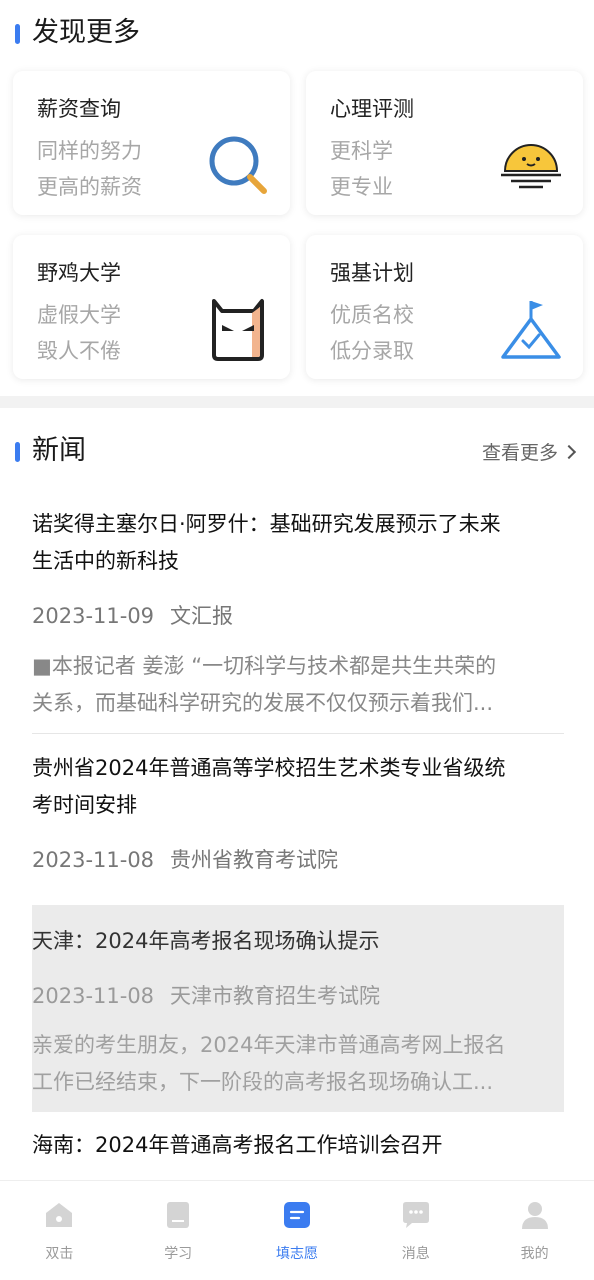 This screenshot has width=594, height=1280. What do you see at coordinates (531, 330) in the screenshot?
I see `mountain-flag-icon` at bounding box center [531, 330].